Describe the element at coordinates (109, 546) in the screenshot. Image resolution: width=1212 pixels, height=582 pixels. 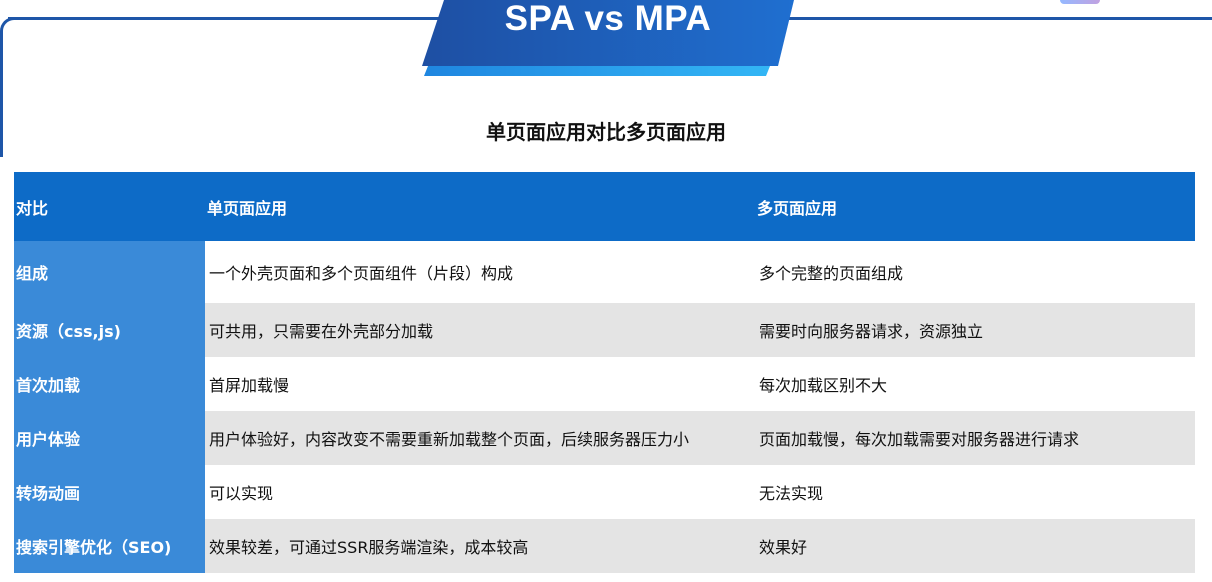
I see `row-label: 搜索引擎优化（SEO)` at that location.